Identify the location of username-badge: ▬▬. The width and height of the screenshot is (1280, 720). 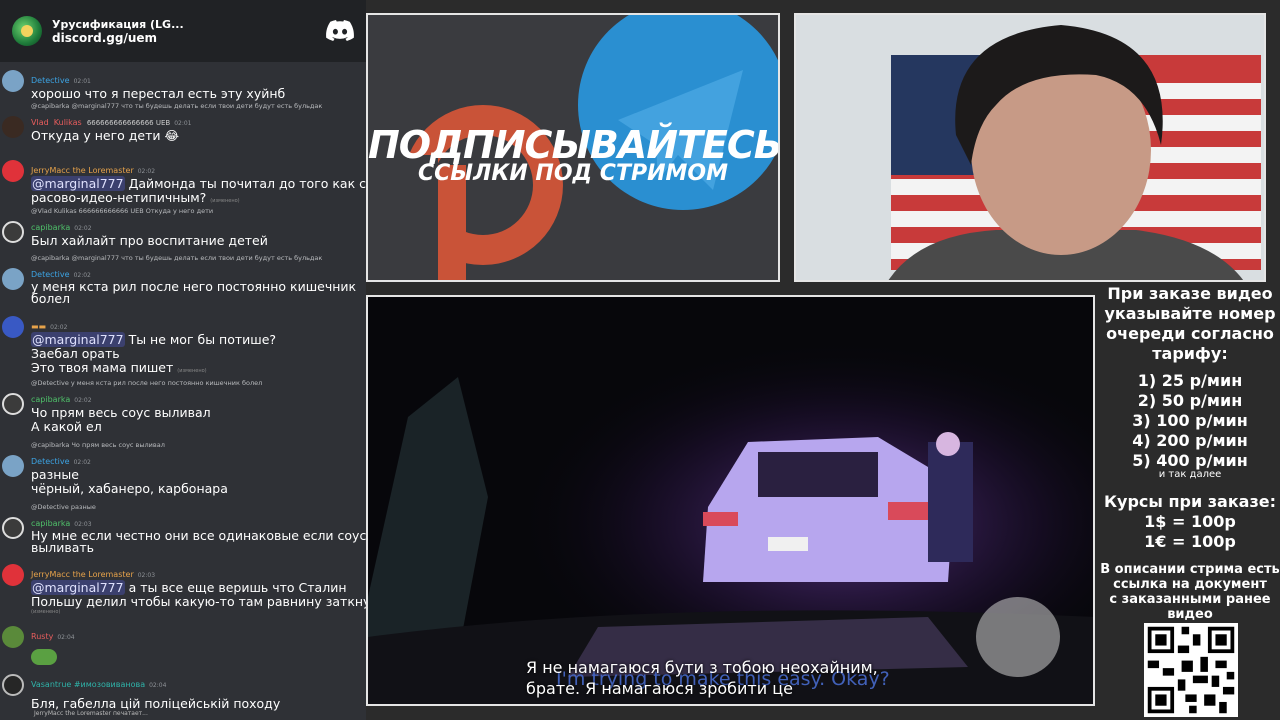
(39, 326).